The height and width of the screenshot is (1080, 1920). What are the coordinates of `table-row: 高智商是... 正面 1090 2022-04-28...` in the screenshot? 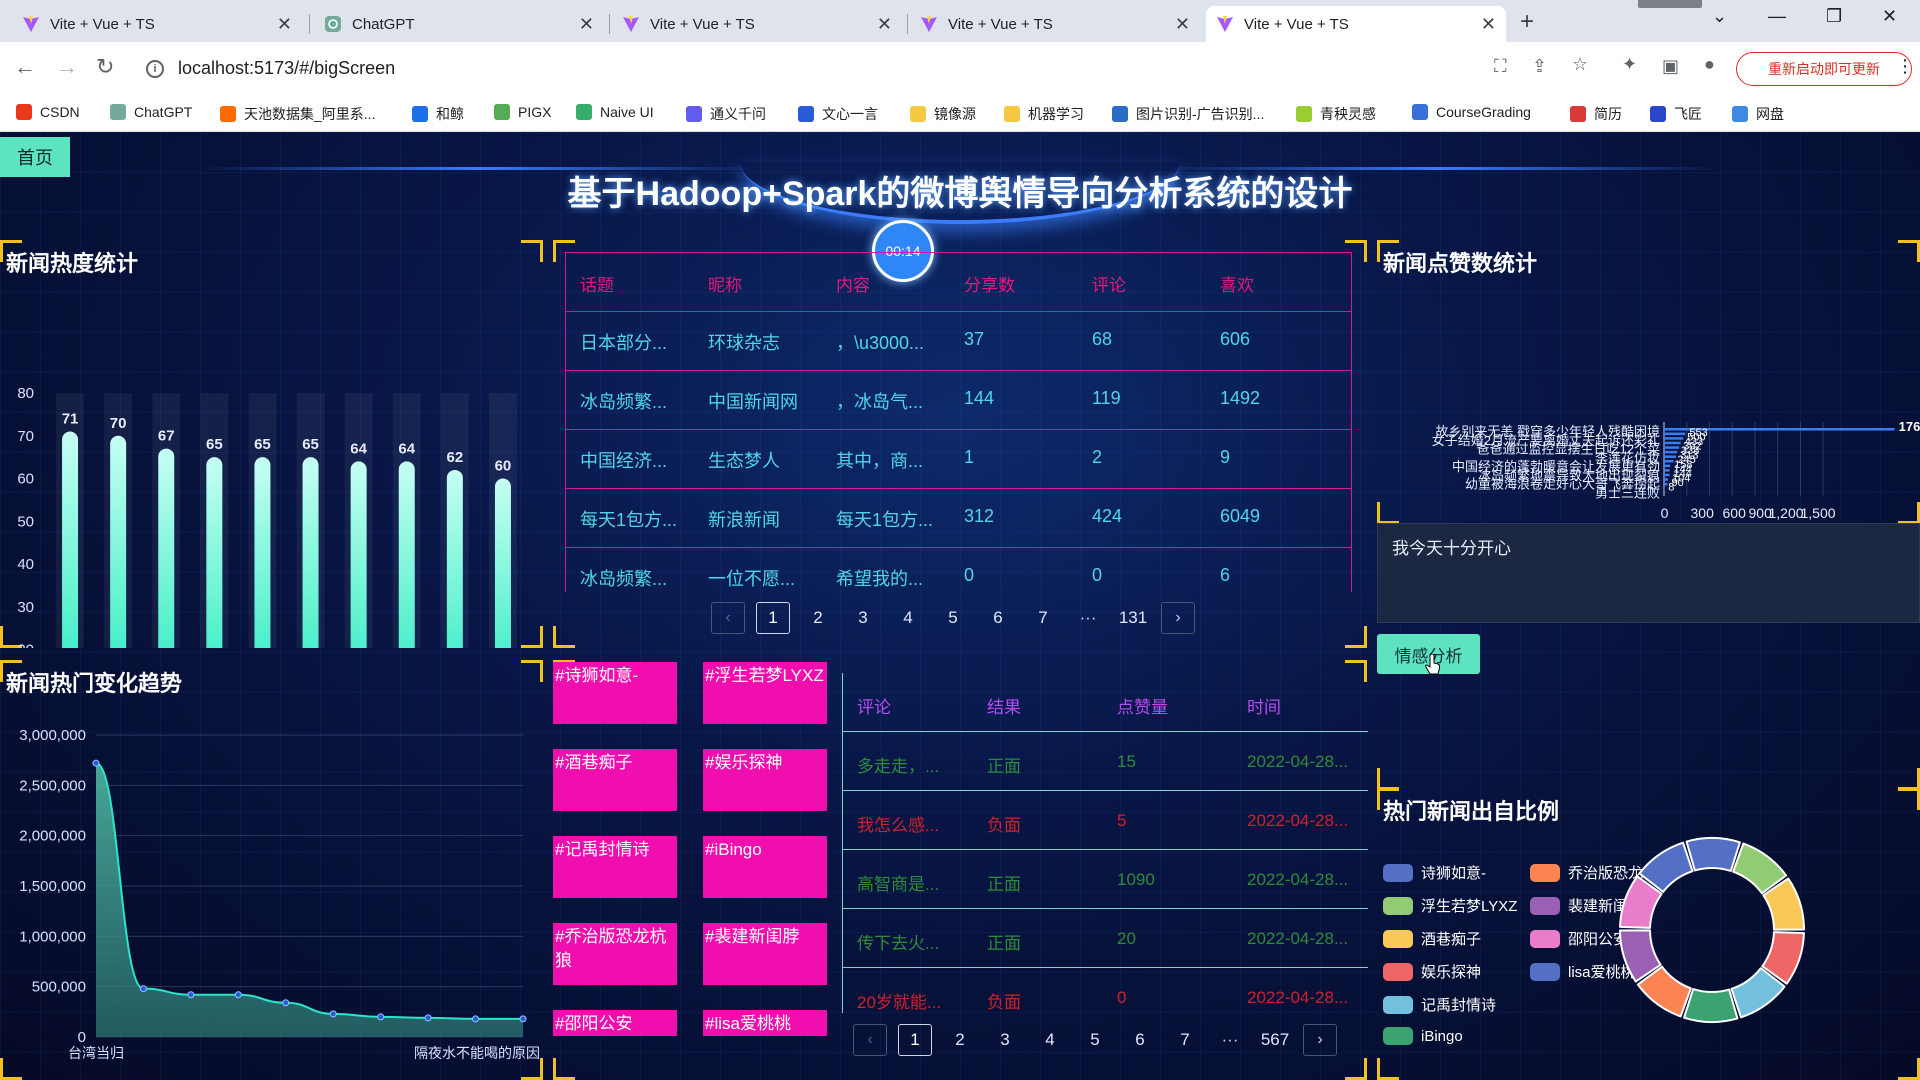 It's located at (1105, 879).